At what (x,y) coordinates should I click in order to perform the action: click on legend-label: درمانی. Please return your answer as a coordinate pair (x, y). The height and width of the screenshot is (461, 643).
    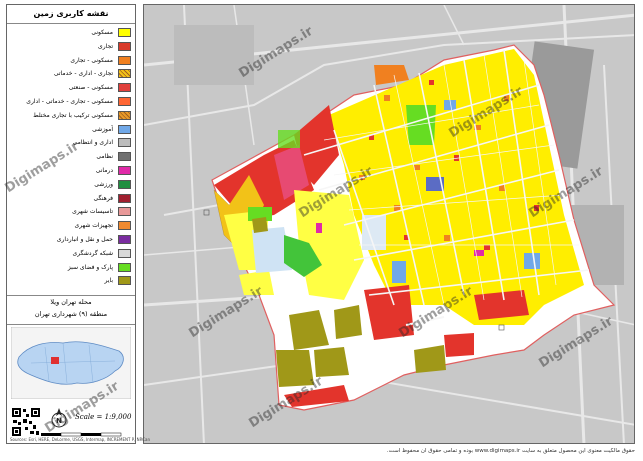
    Looking at the image, I should click on (104, 170).